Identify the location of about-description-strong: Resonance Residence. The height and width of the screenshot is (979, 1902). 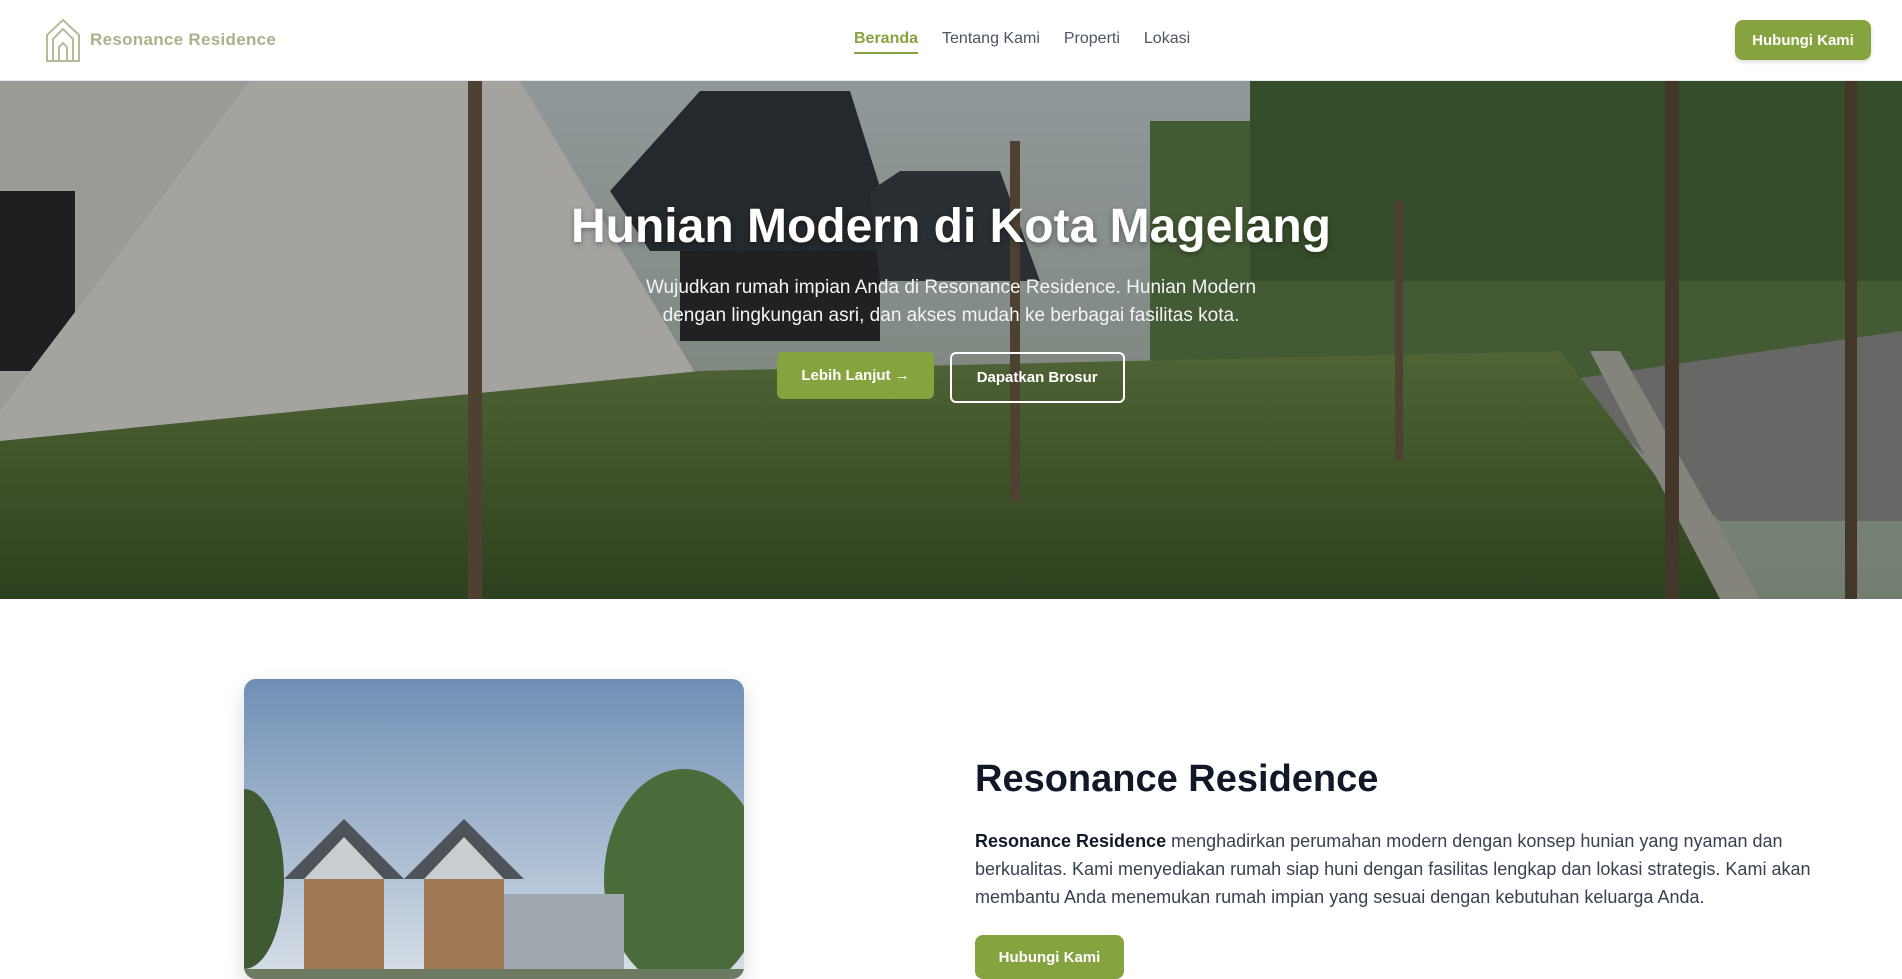
(1071, 841).